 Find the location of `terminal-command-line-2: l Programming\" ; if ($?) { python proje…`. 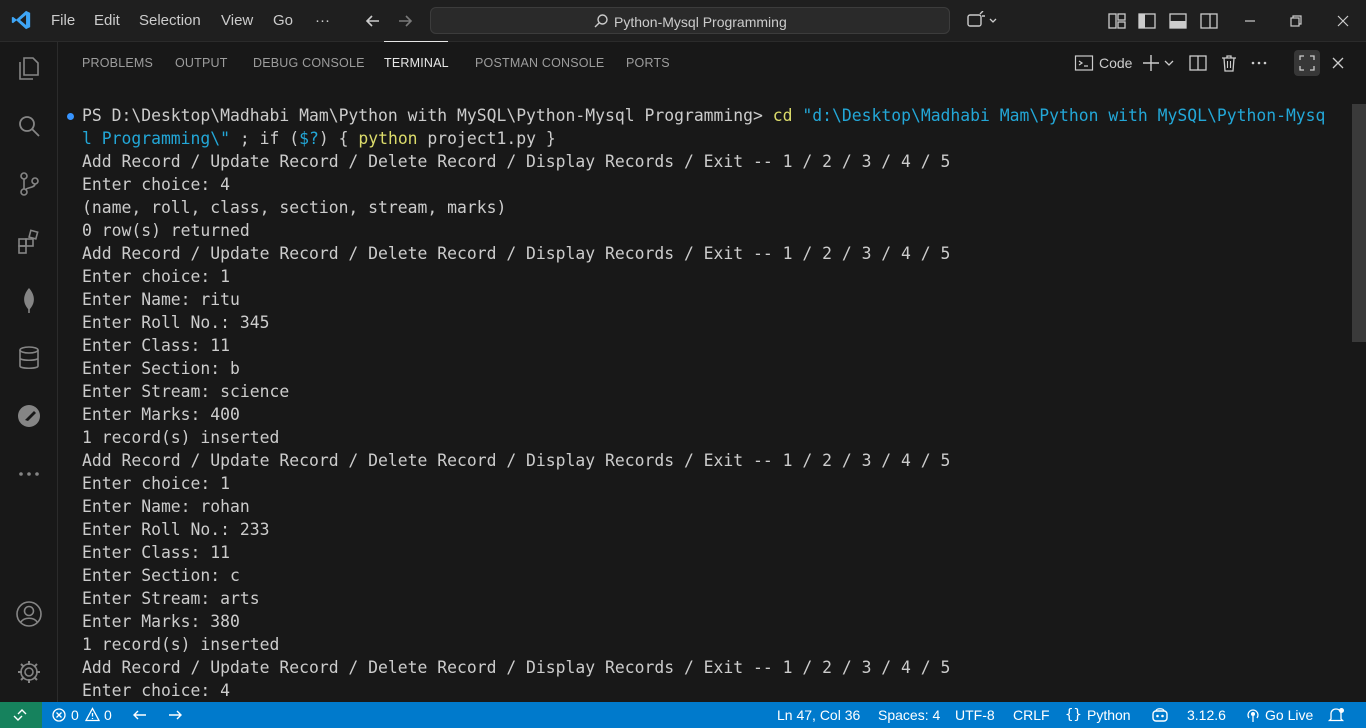

terminal-command-line-2: l Programming\" ; if ($?) { python proje… is located at coordinates (319, 138).